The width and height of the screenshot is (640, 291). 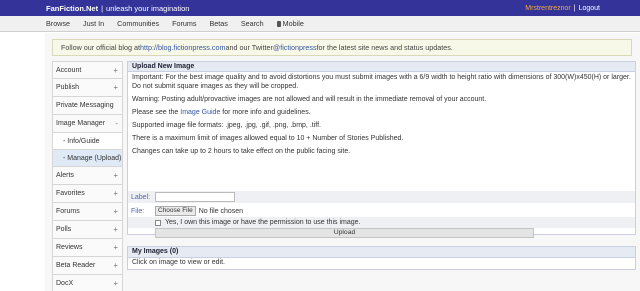 I want to click on guide-text-after: for more info and guidelines., so click(x=265, y=112).